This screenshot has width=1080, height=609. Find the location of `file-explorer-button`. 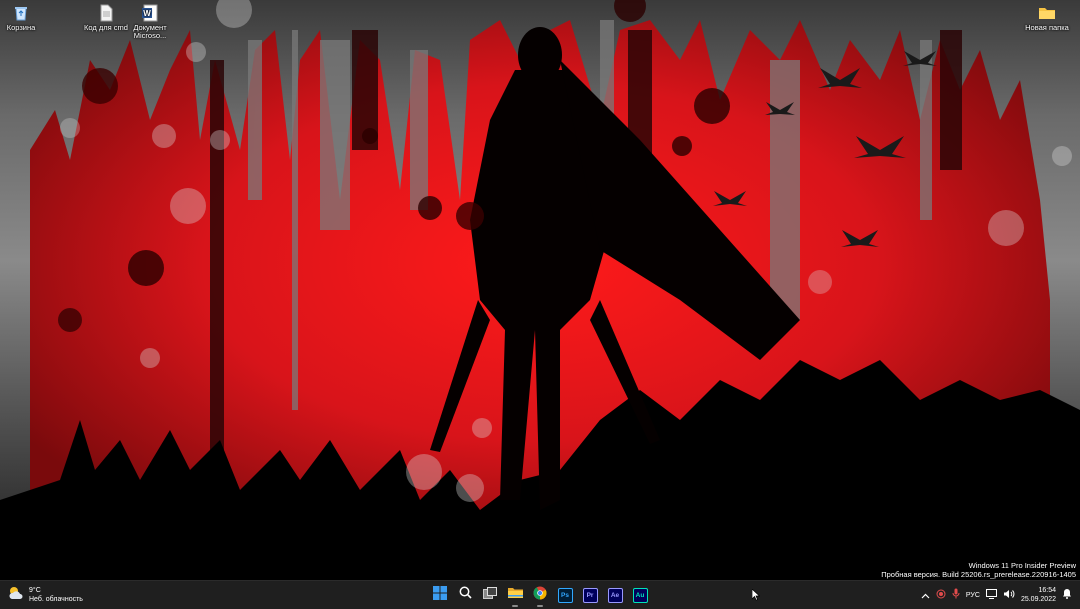

file-explorer-button is located at coordinates (515, 596).